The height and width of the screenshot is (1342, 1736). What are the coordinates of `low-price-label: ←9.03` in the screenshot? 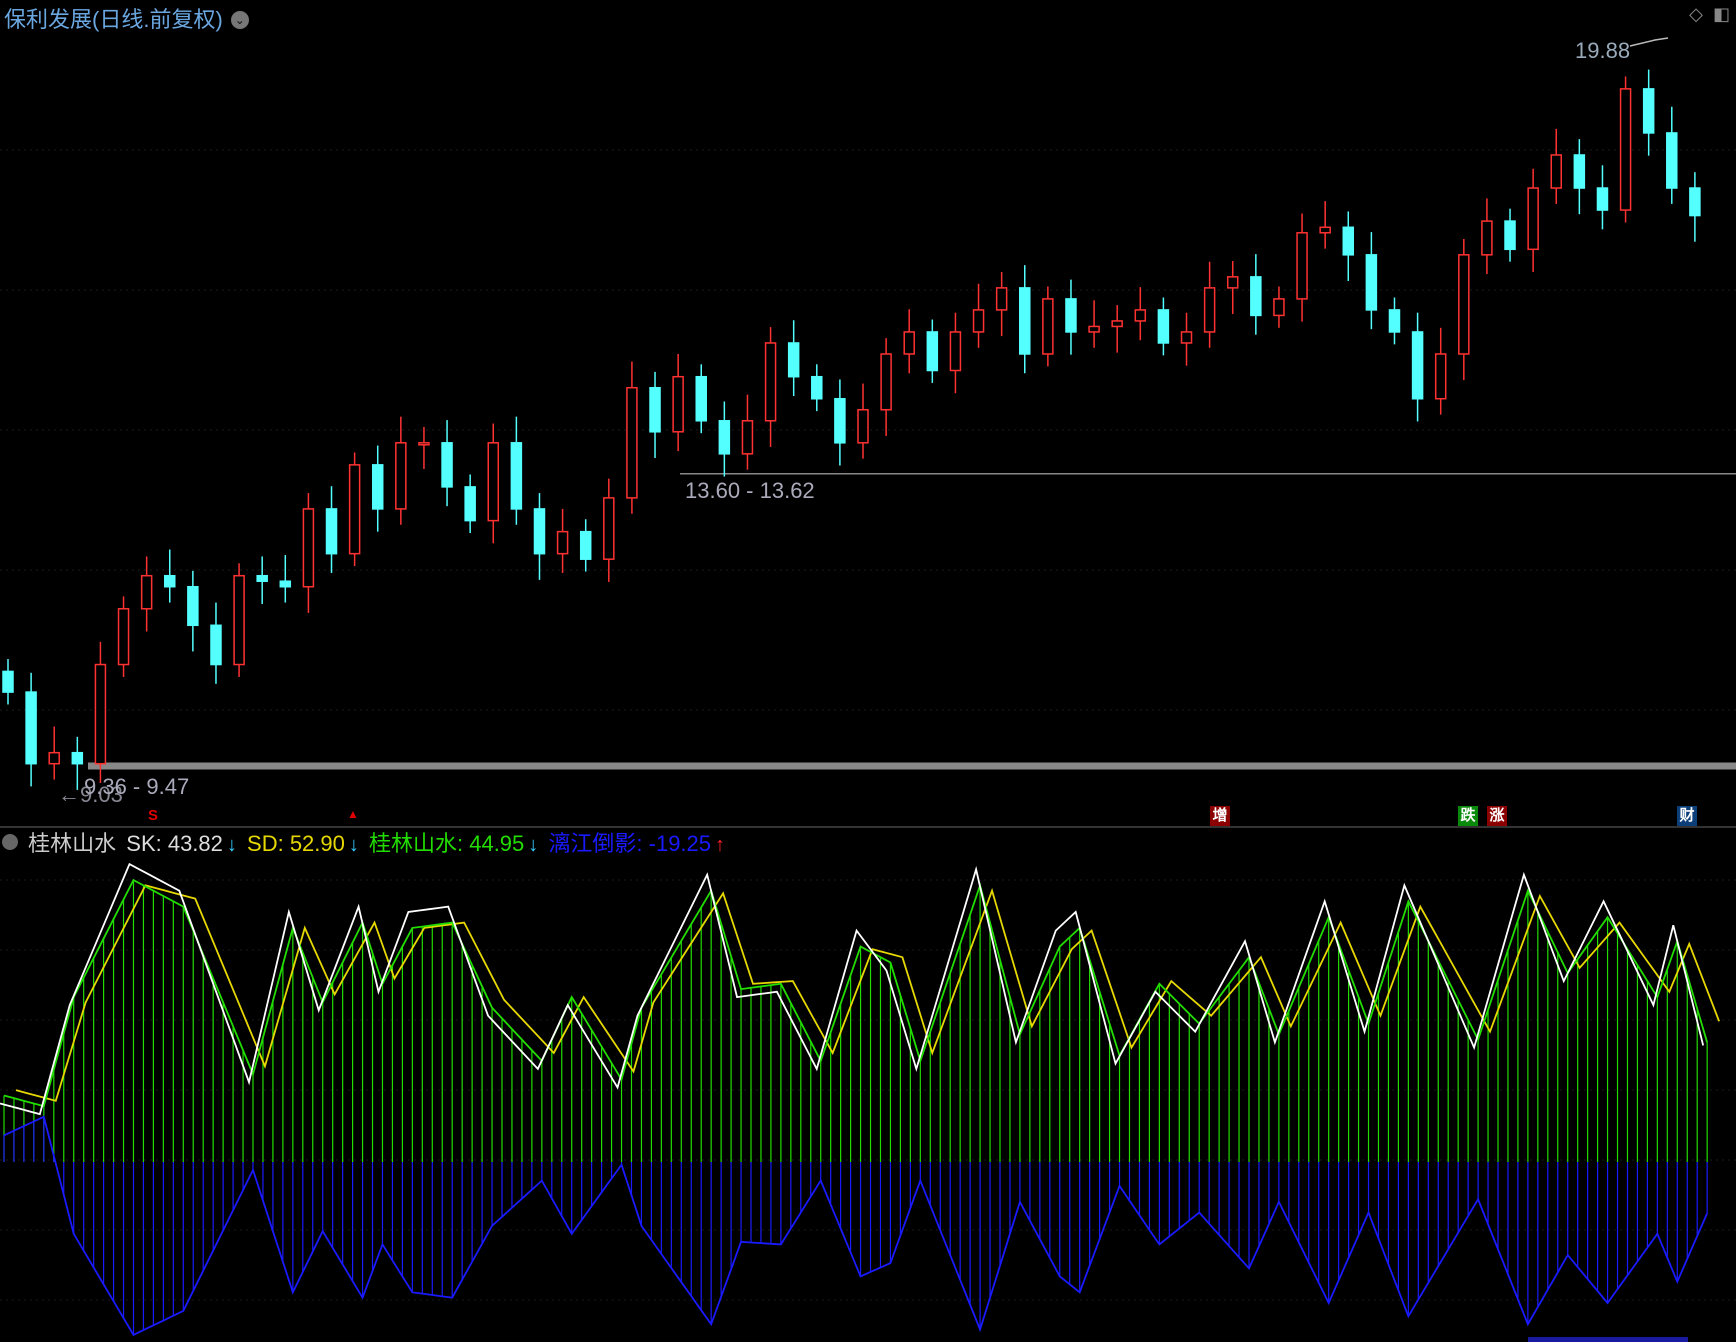 It's located at (90, 794).